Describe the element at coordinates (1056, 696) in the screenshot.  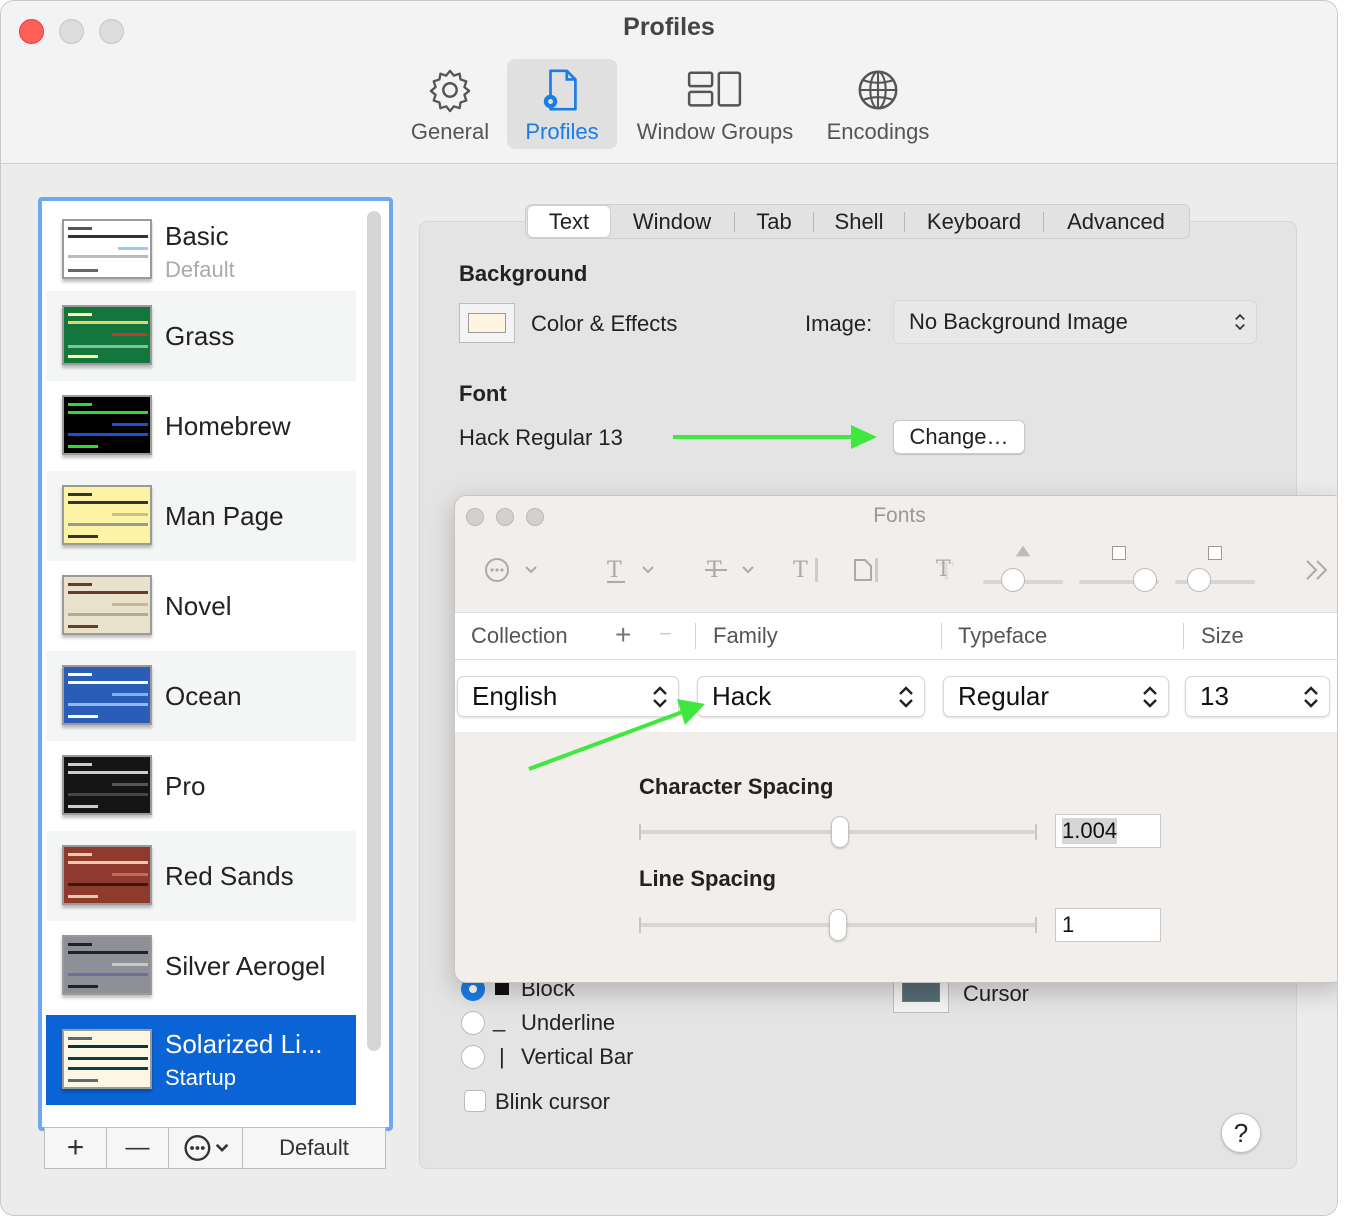
I see `typeface-select: Regular` at that location.